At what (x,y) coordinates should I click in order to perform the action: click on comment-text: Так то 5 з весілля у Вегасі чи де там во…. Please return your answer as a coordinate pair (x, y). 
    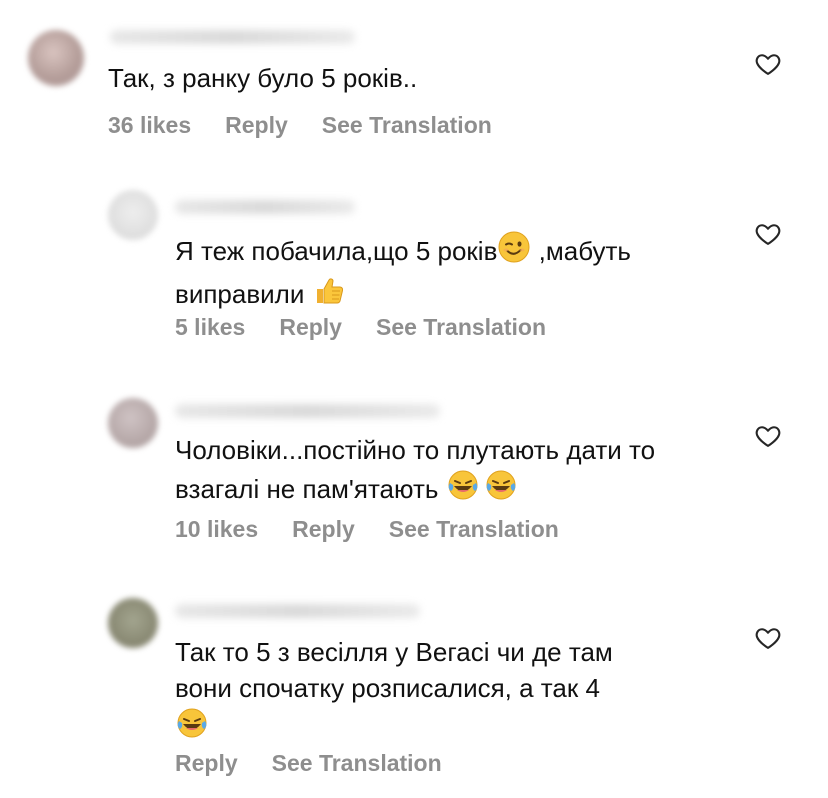
    Looking at the image, I should click on (394, 691).